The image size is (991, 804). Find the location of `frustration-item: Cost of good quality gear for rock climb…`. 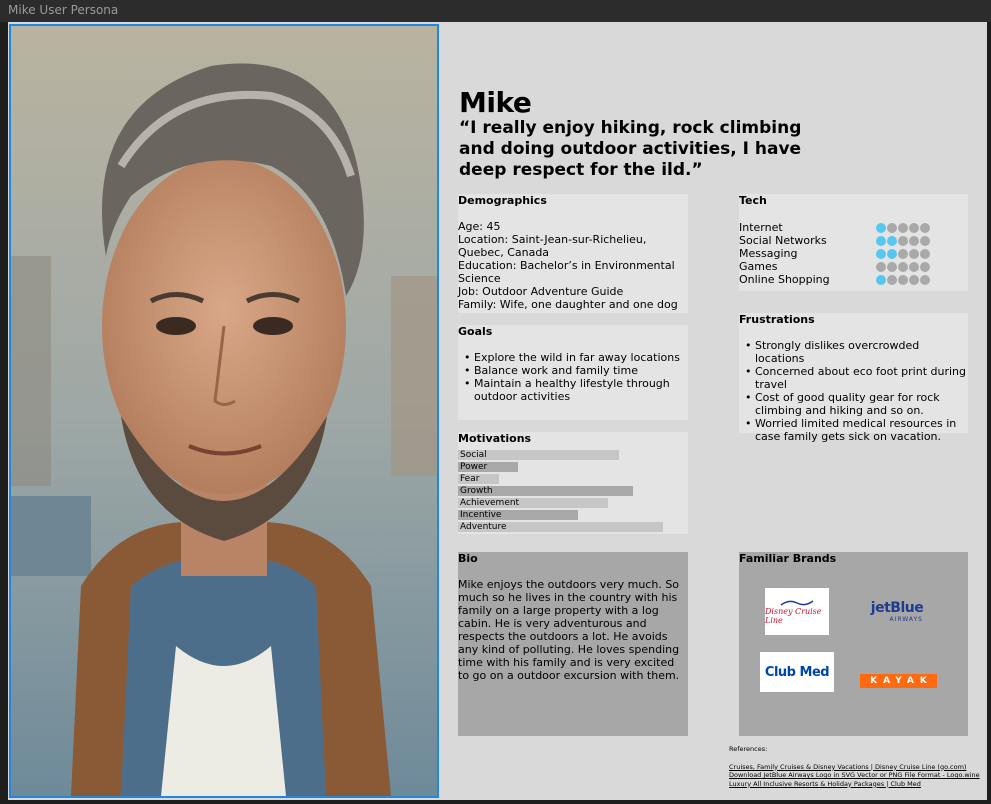

frustration-item: Cost of good quality gear for rock climb… is located at coordinates (853, 404).